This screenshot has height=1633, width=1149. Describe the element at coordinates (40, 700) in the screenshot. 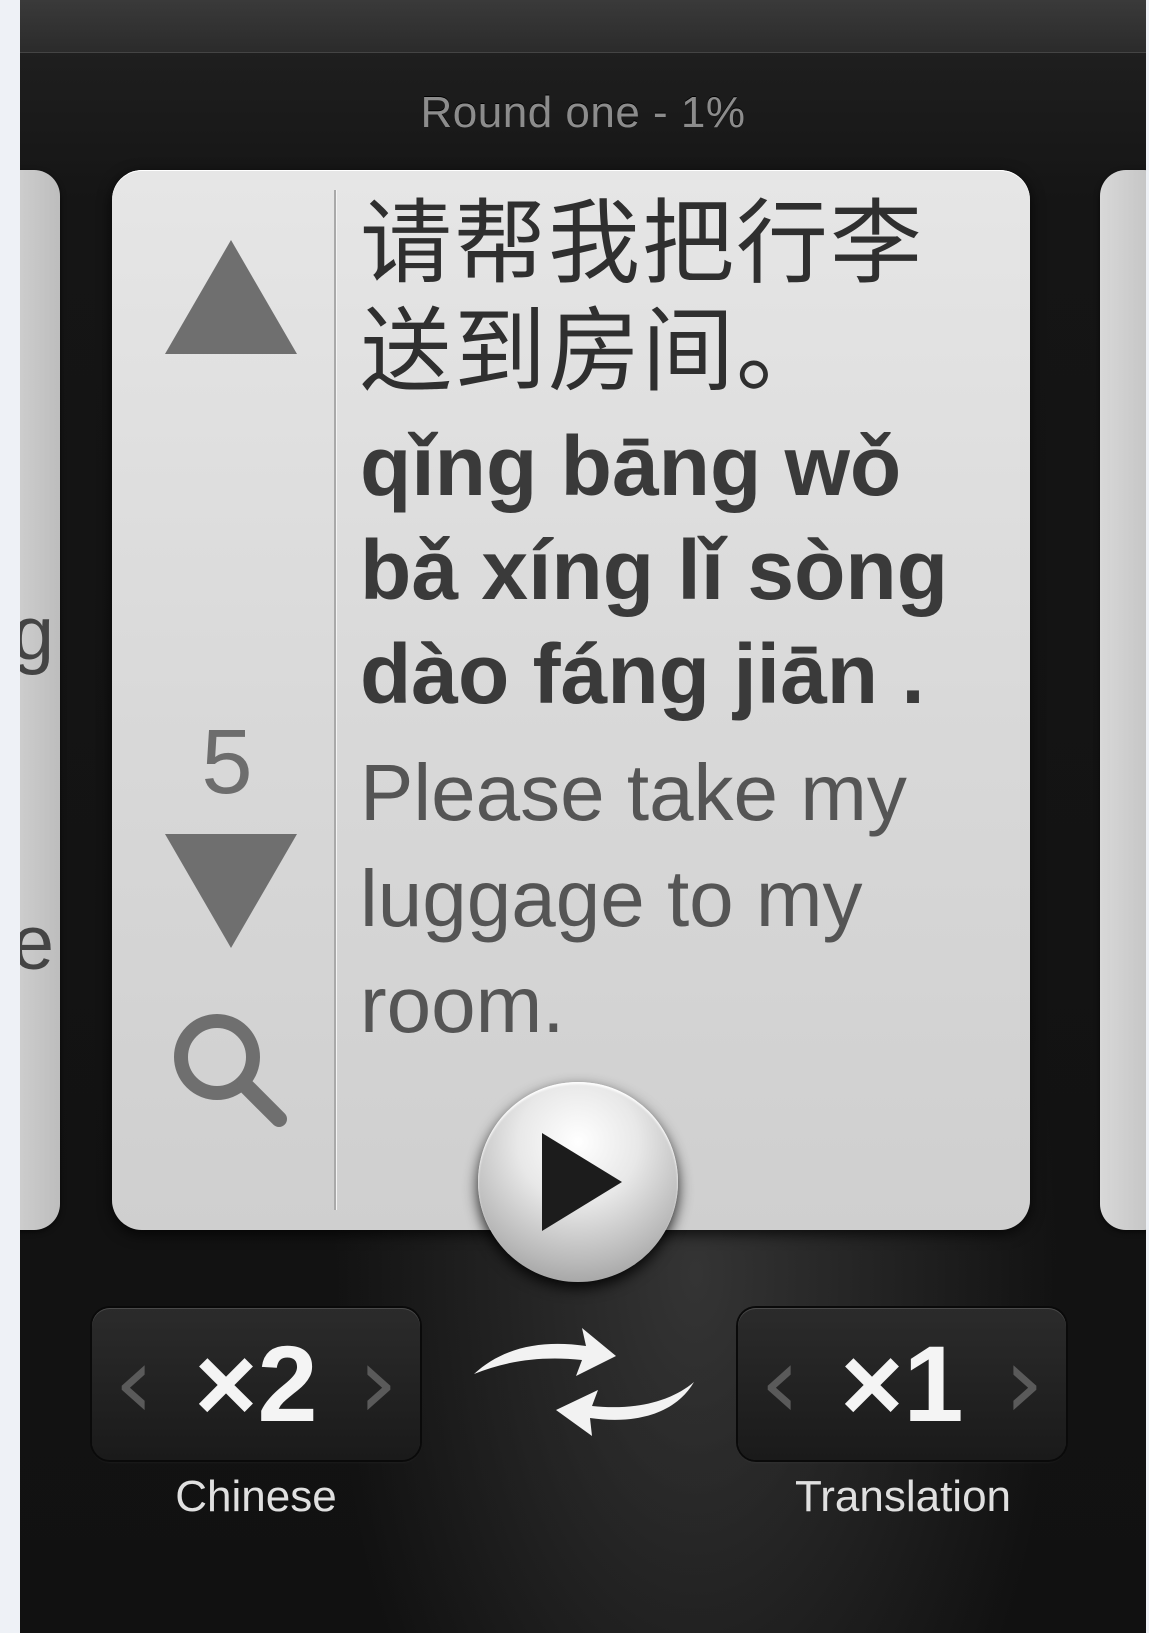

I see `previous-card: g e` at that location.